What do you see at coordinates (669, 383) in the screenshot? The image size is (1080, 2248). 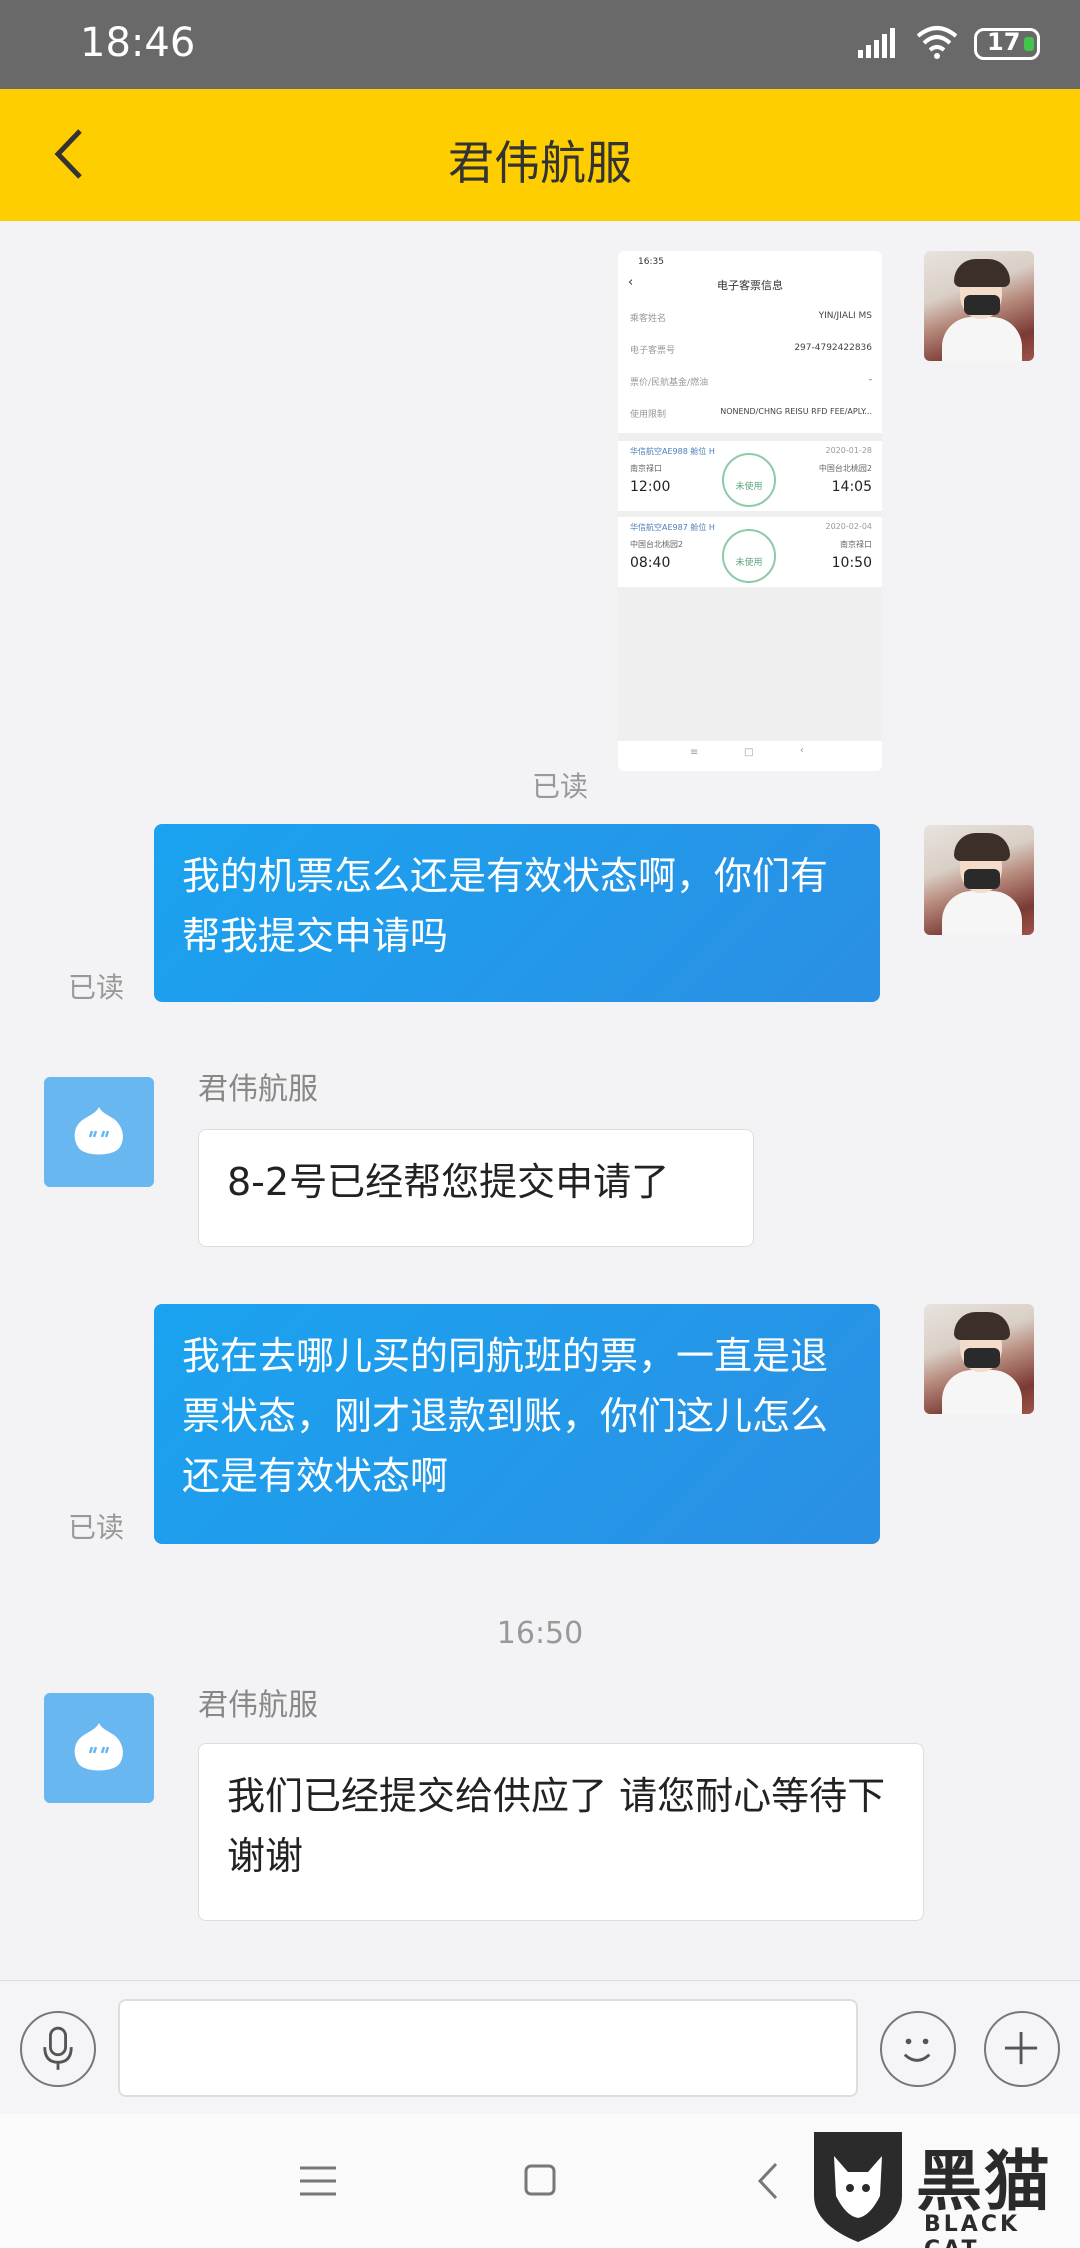 I see `shot-row-key: 票价/民航基金/燃油` at bounding box center [669, 383].